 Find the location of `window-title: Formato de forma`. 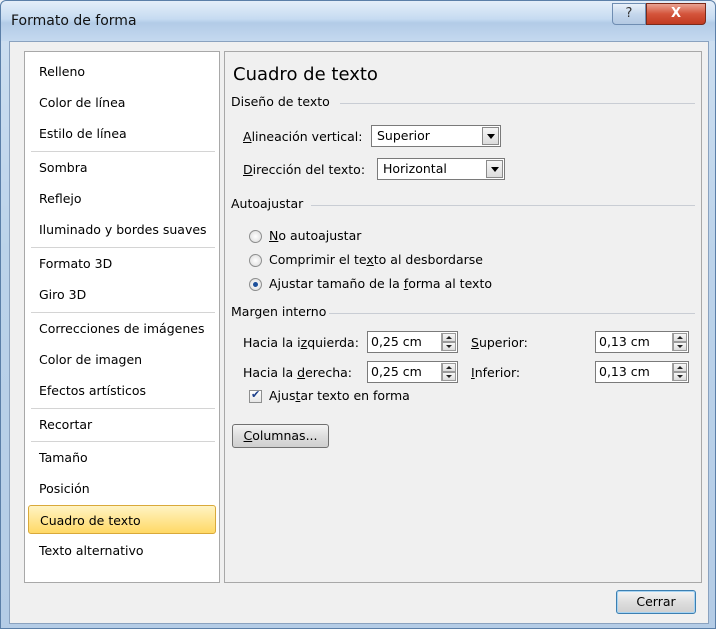

window-title: Formato de forma is located at coordinates (74, 21).